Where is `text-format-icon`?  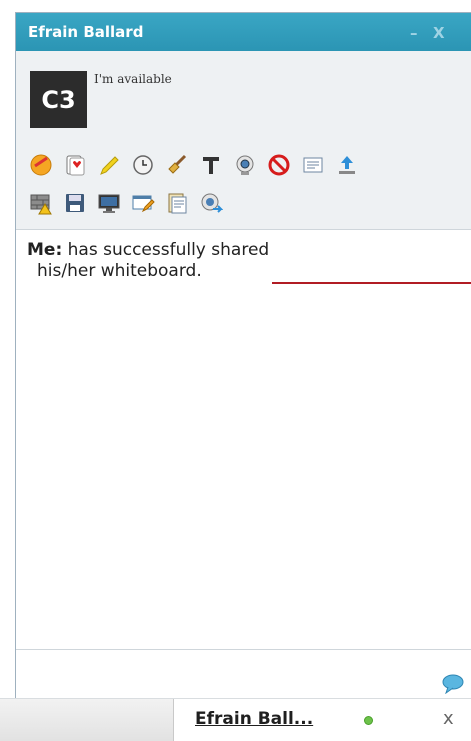 text-format-icon is located at coordinates (211, 165).